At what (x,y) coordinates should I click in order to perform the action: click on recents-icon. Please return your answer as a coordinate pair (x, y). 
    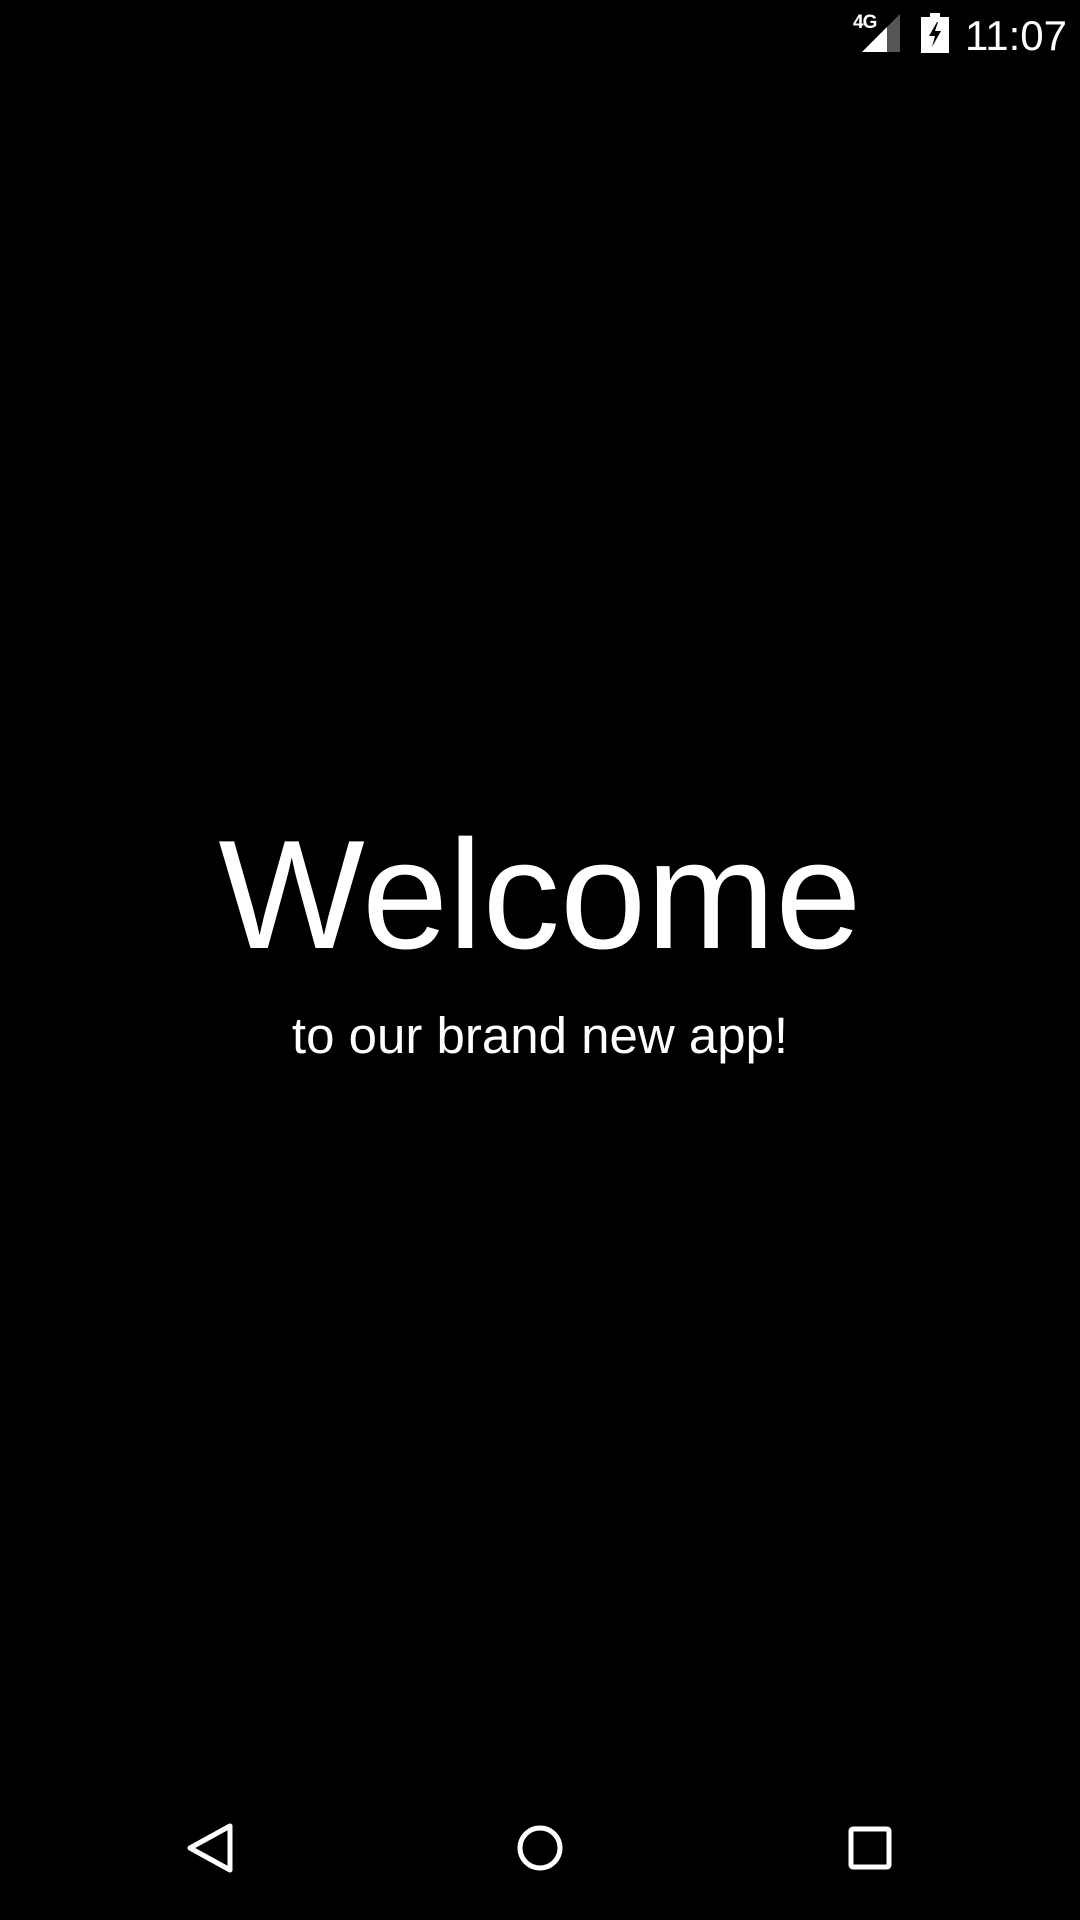
    Looking at the image, I should click on (870, 1848).